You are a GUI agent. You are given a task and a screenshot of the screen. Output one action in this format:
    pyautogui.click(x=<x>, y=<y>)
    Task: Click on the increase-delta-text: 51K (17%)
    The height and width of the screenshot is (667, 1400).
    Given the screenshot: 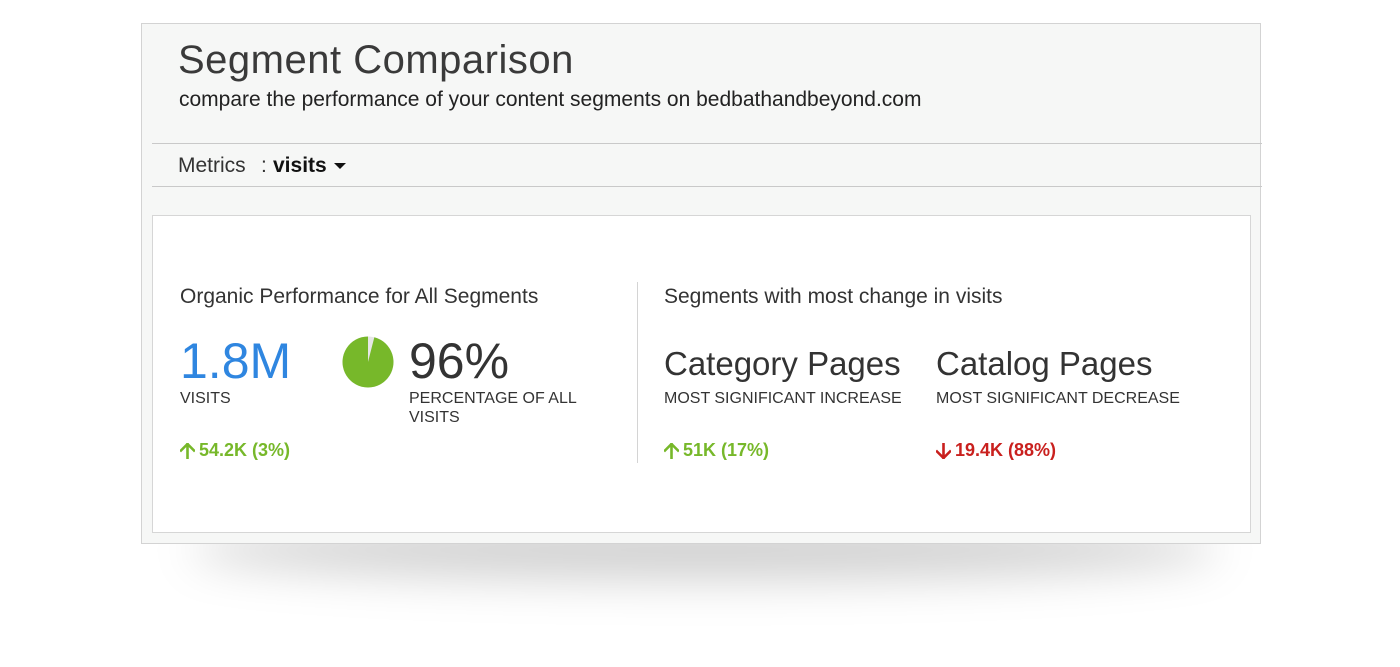 What is the action you would take?
    pyautogui.click(x=726, y=450)
    